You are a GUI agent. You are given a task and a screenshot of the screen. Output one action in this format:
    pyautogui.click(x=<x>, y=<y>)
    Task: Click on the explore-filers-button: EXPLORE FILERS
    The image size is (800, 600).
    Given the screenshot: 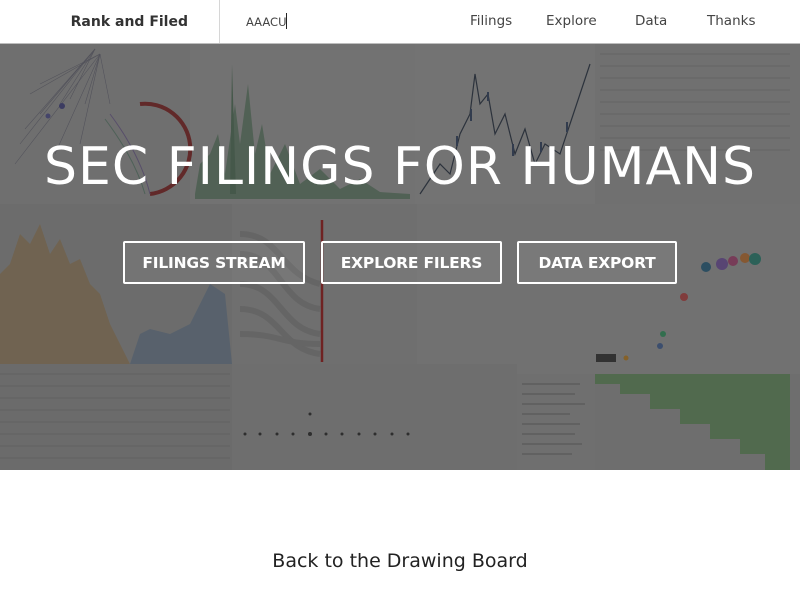 What is the action you would take?
    pyautogui.click(x=411, y=262)
    